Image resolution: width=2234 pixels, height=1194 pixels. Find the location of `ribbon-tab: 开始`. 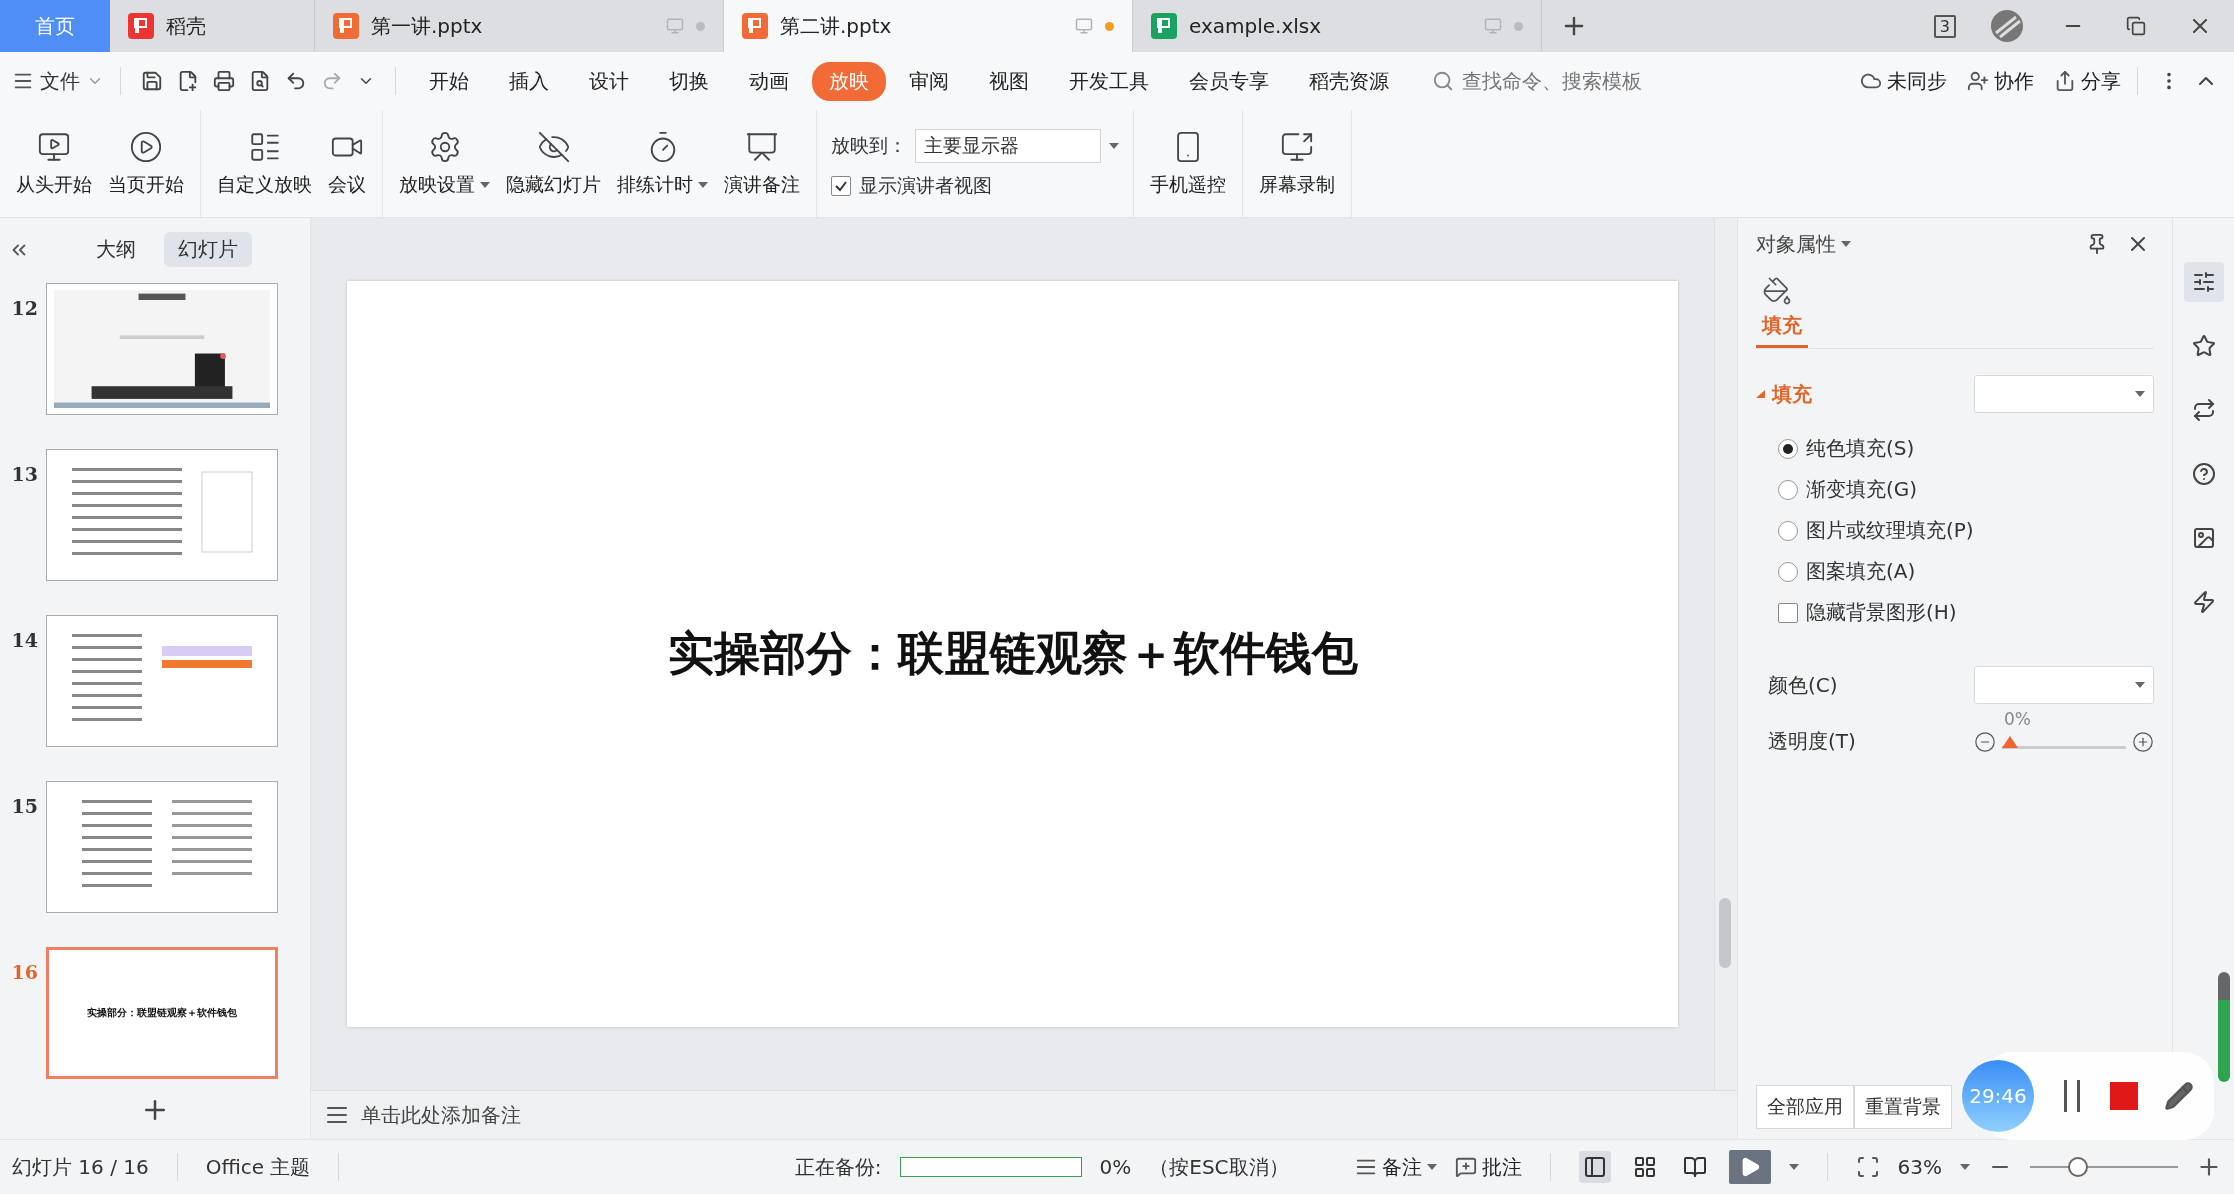

ribbon-tab: 开始 is located at coordinates (449, 81).